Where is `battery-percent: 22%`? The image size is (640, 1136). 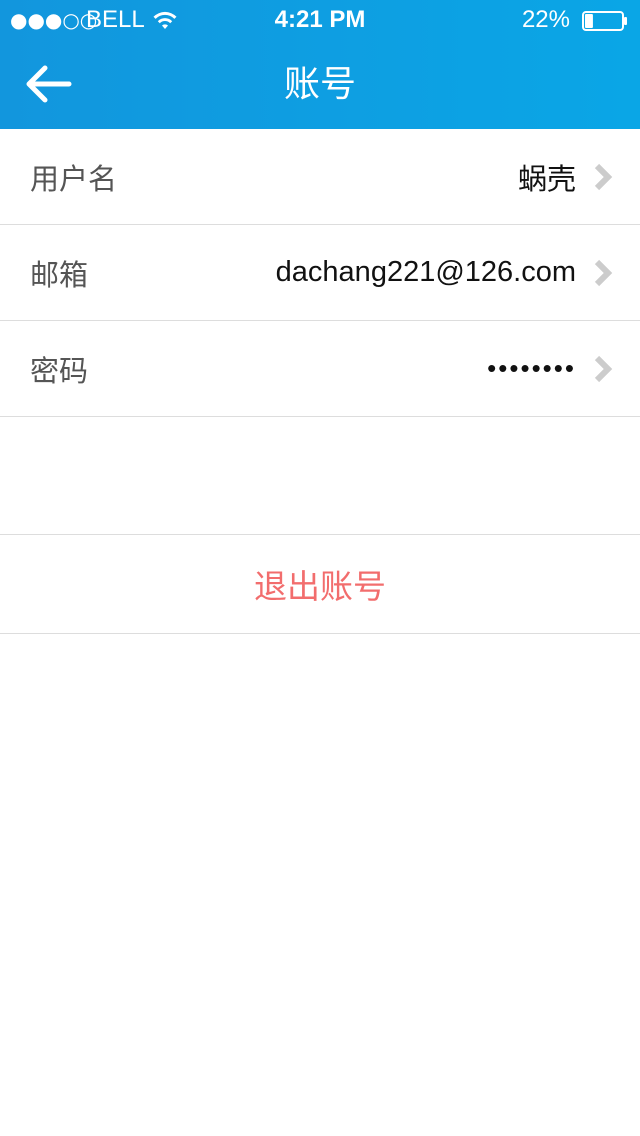
battery-percent: 22% is located at coordinates (545, 19).